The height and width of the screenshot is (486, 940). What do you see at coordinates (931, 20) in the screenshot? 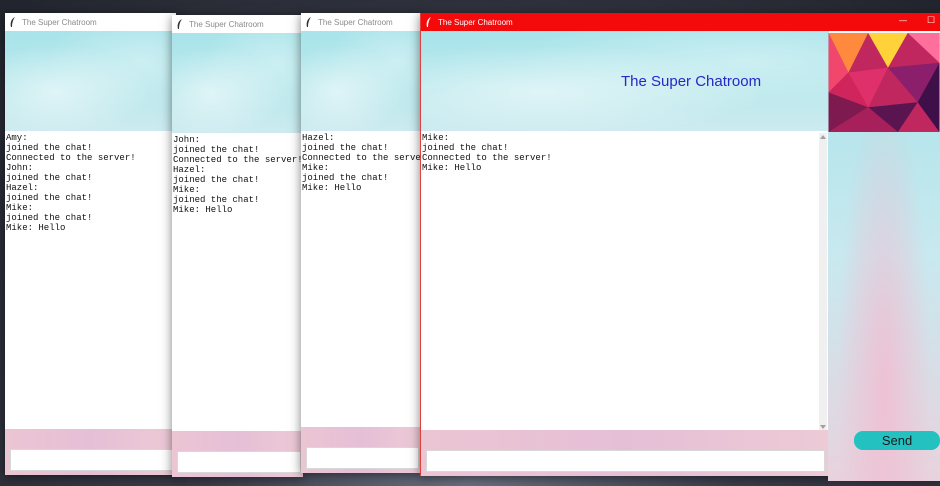
I see `maximize-button: ☐` at bounding box center [931, 20].